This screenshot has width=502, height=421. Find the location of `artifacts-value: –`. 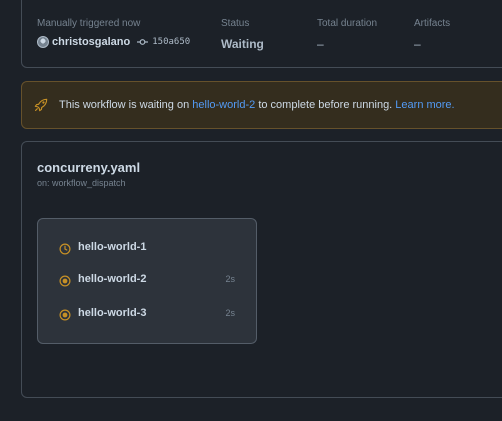

artifacts-value: – is located at coordinates (417, 44).